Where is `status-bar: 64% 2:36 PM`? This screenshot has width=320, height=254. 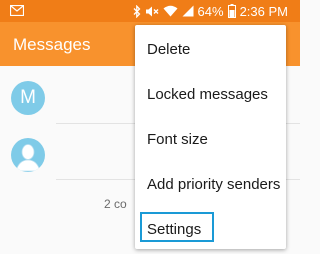 status-bar: 64% 2:36 PM is located at coordinates (150, 11).